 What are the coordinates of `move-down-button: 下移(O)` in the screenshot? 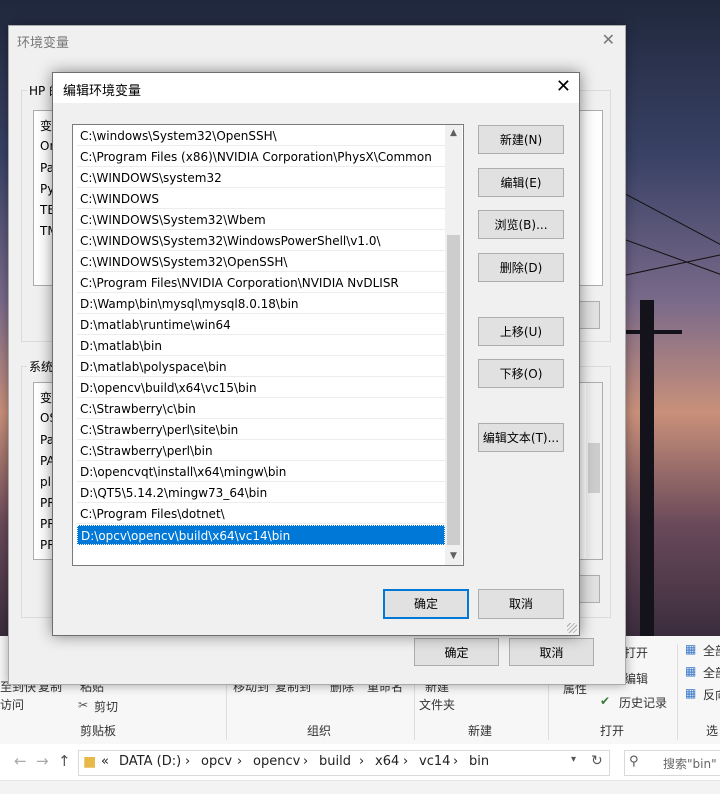 It's located at (521, 373).